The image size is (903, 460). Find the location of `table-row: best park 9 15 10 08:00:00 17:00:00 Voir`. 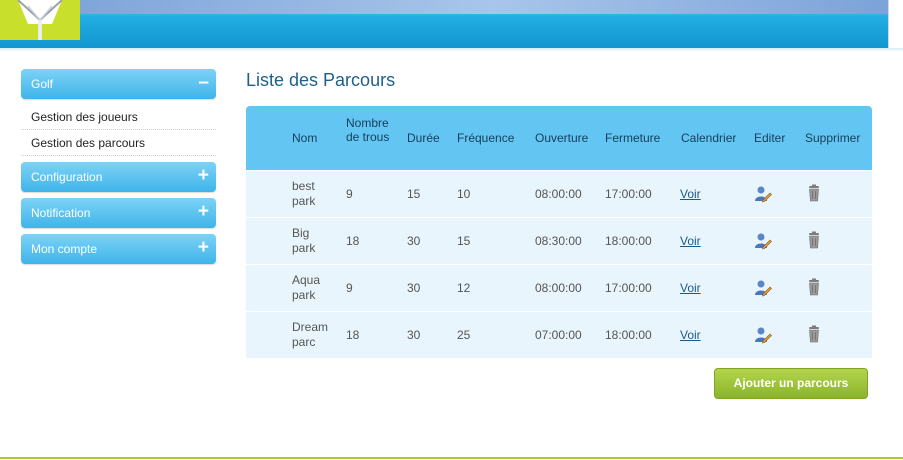

table-row: best park 9 15 10 08:00:00 17:00:00 Voir is located at coordinates (559, 193).